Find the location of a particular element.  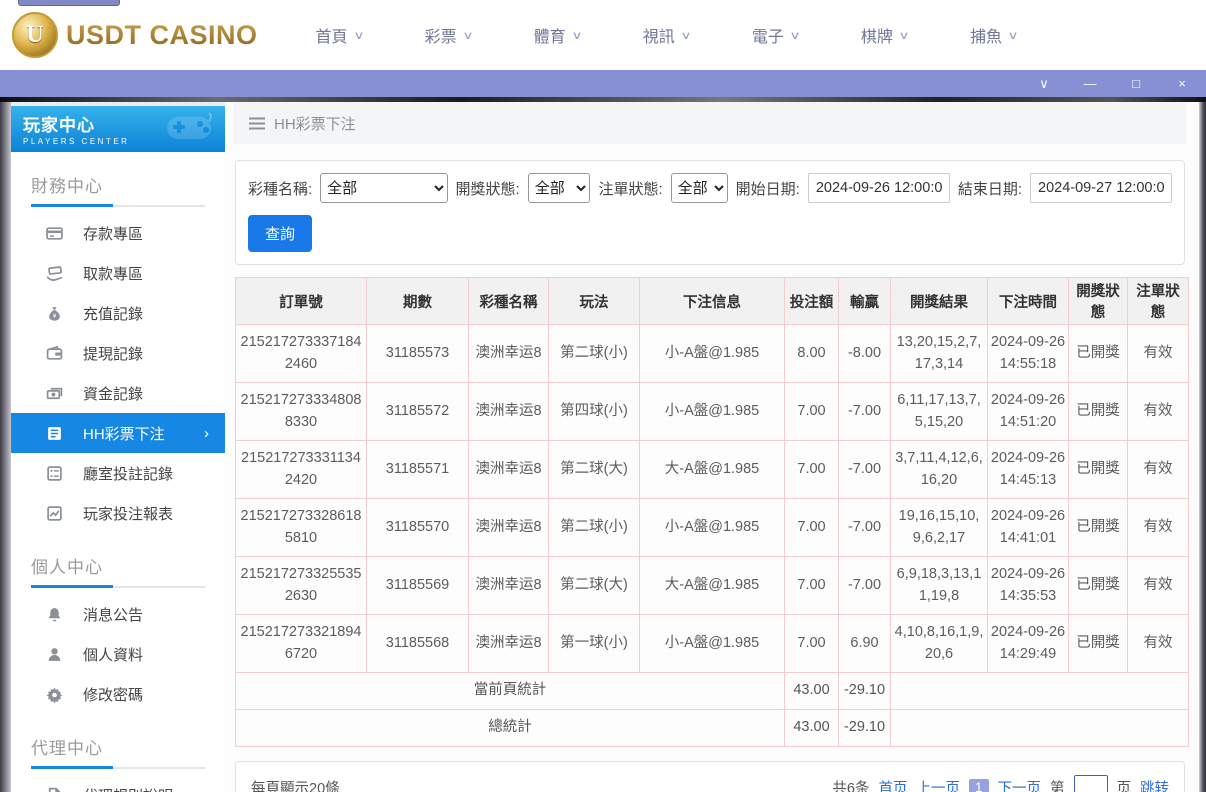

nav-item-7: 捕魚 ∨ is located at coordinates (994, 35).